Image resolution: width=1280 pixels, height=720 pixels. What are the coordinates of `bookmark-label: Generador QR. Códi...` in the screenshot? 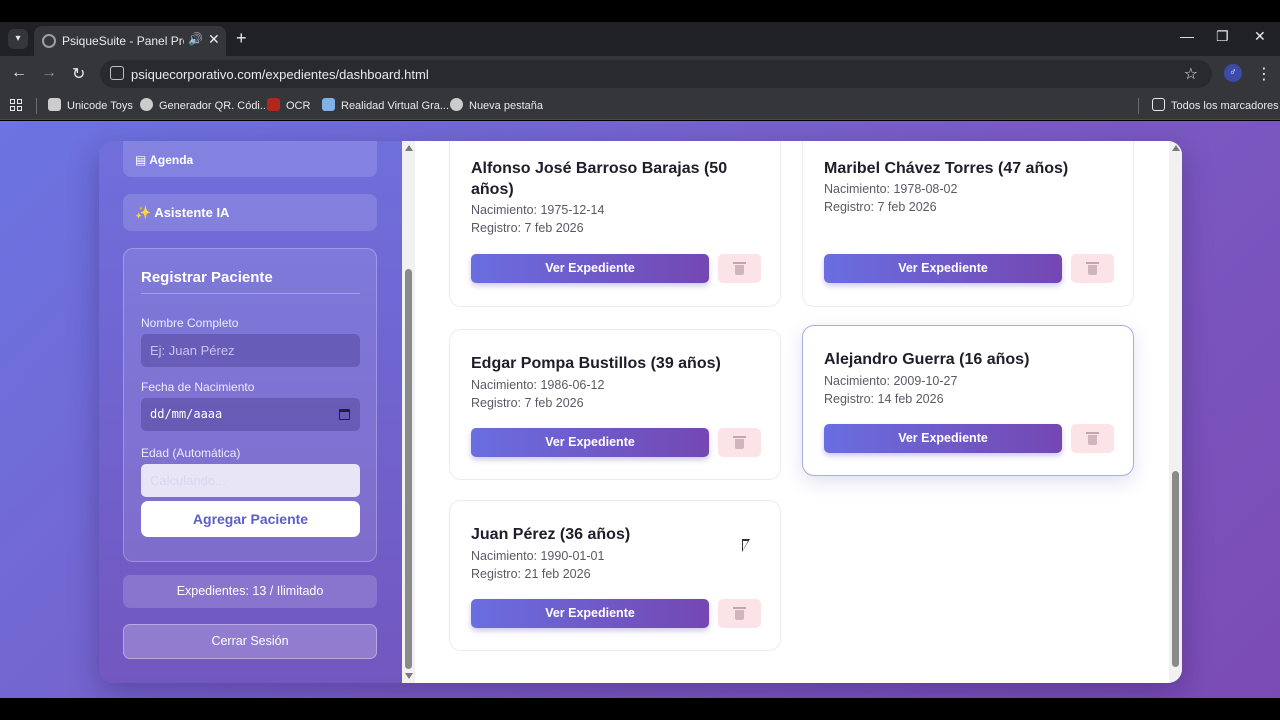 It's located at (214, 106).